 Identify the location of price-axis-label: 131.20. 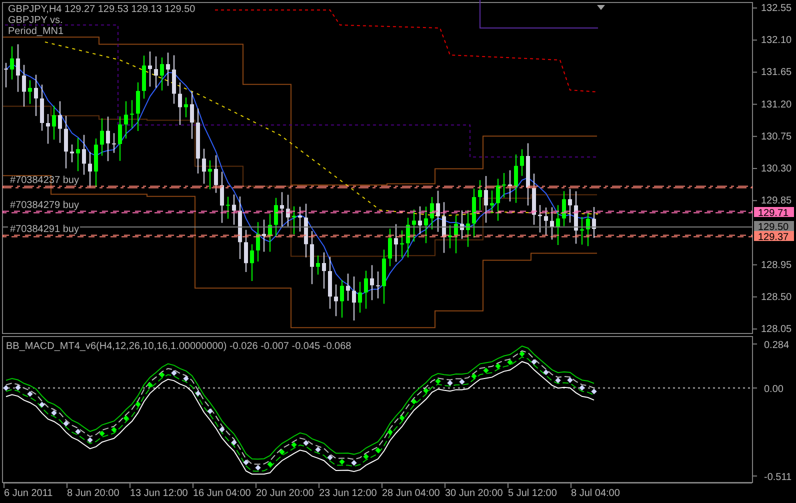
(776, 104).